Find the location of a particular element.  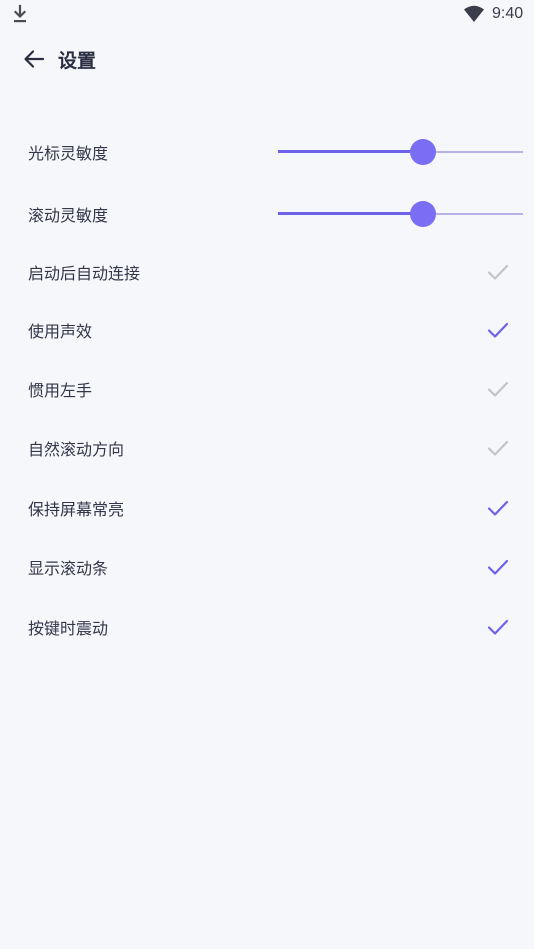

setting-label: 按键时震动 is located at coordinates (68, 628).